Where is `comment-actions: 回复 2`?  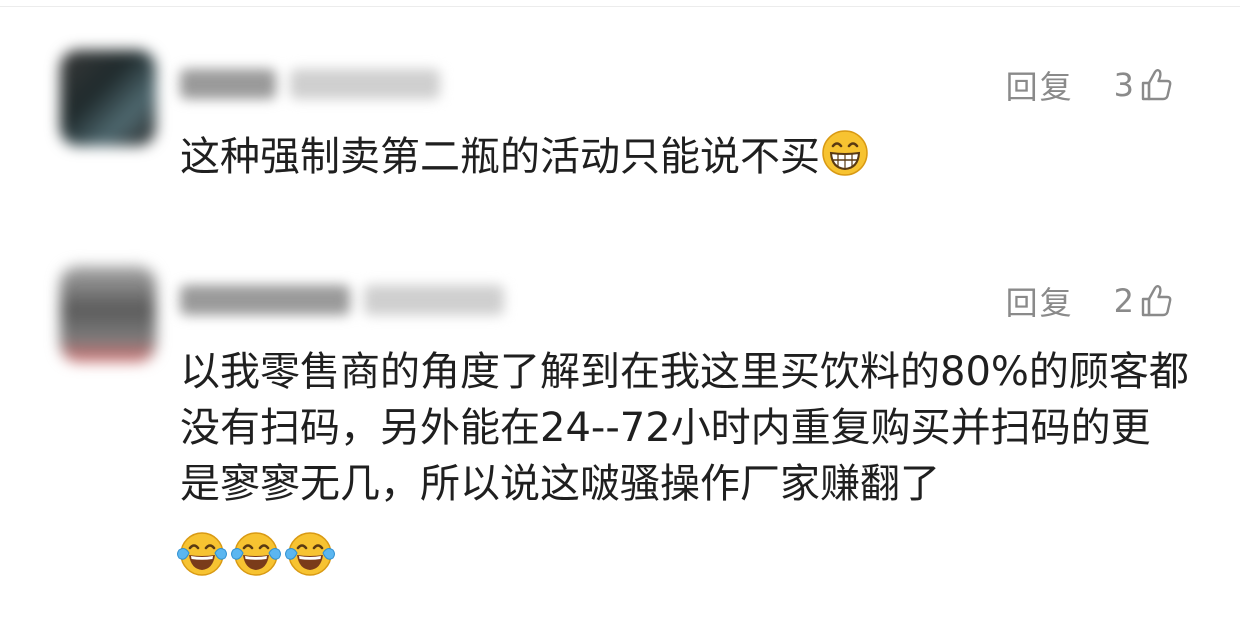 comment-actions: 回复 2 is located at coordinates (1090, 301).